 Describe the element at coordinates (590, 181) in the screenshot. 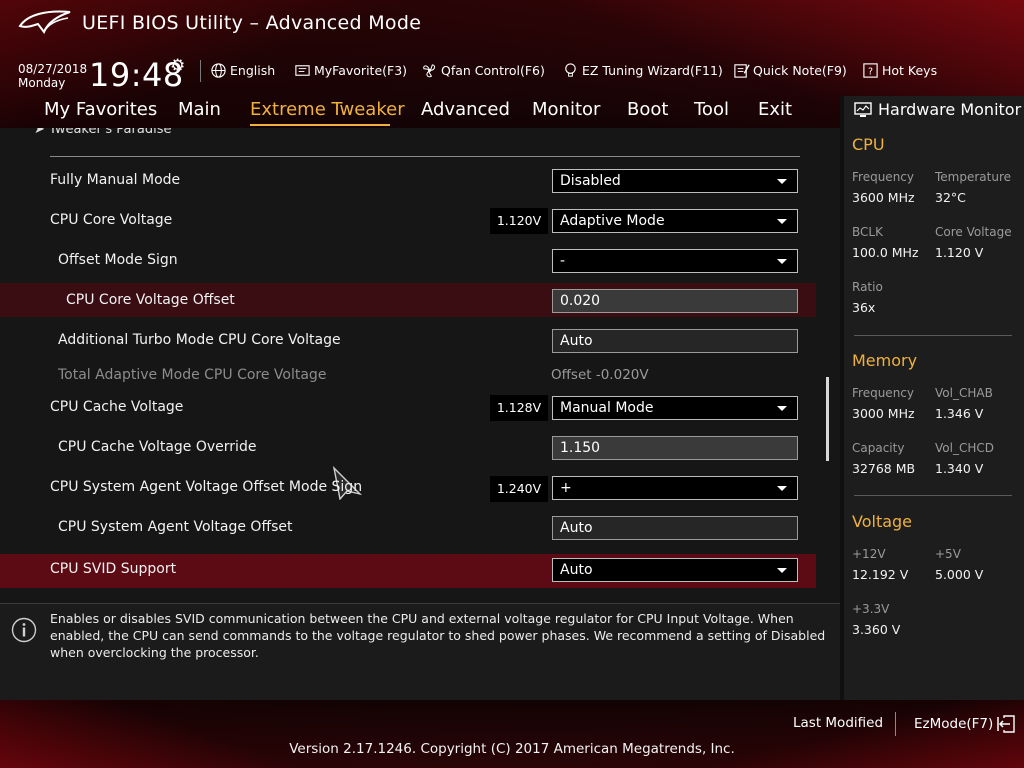

I see `fully-manual-mode-value: Disabled` at that location.